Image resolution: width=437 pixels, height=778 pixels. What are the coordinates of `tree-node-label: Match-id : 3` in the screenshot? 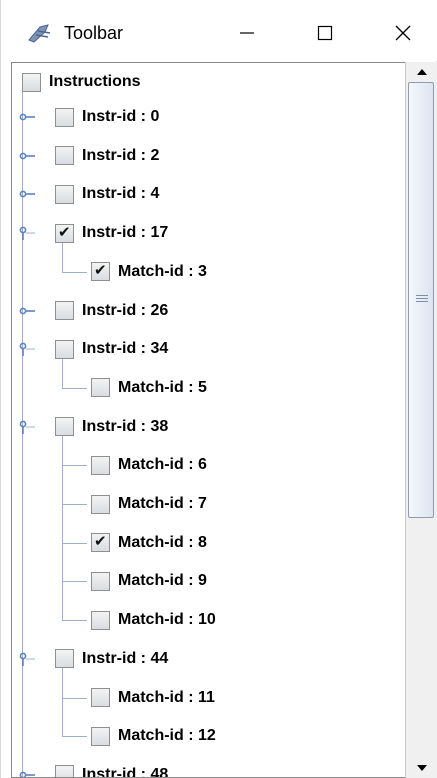 It's located at (162, 271).